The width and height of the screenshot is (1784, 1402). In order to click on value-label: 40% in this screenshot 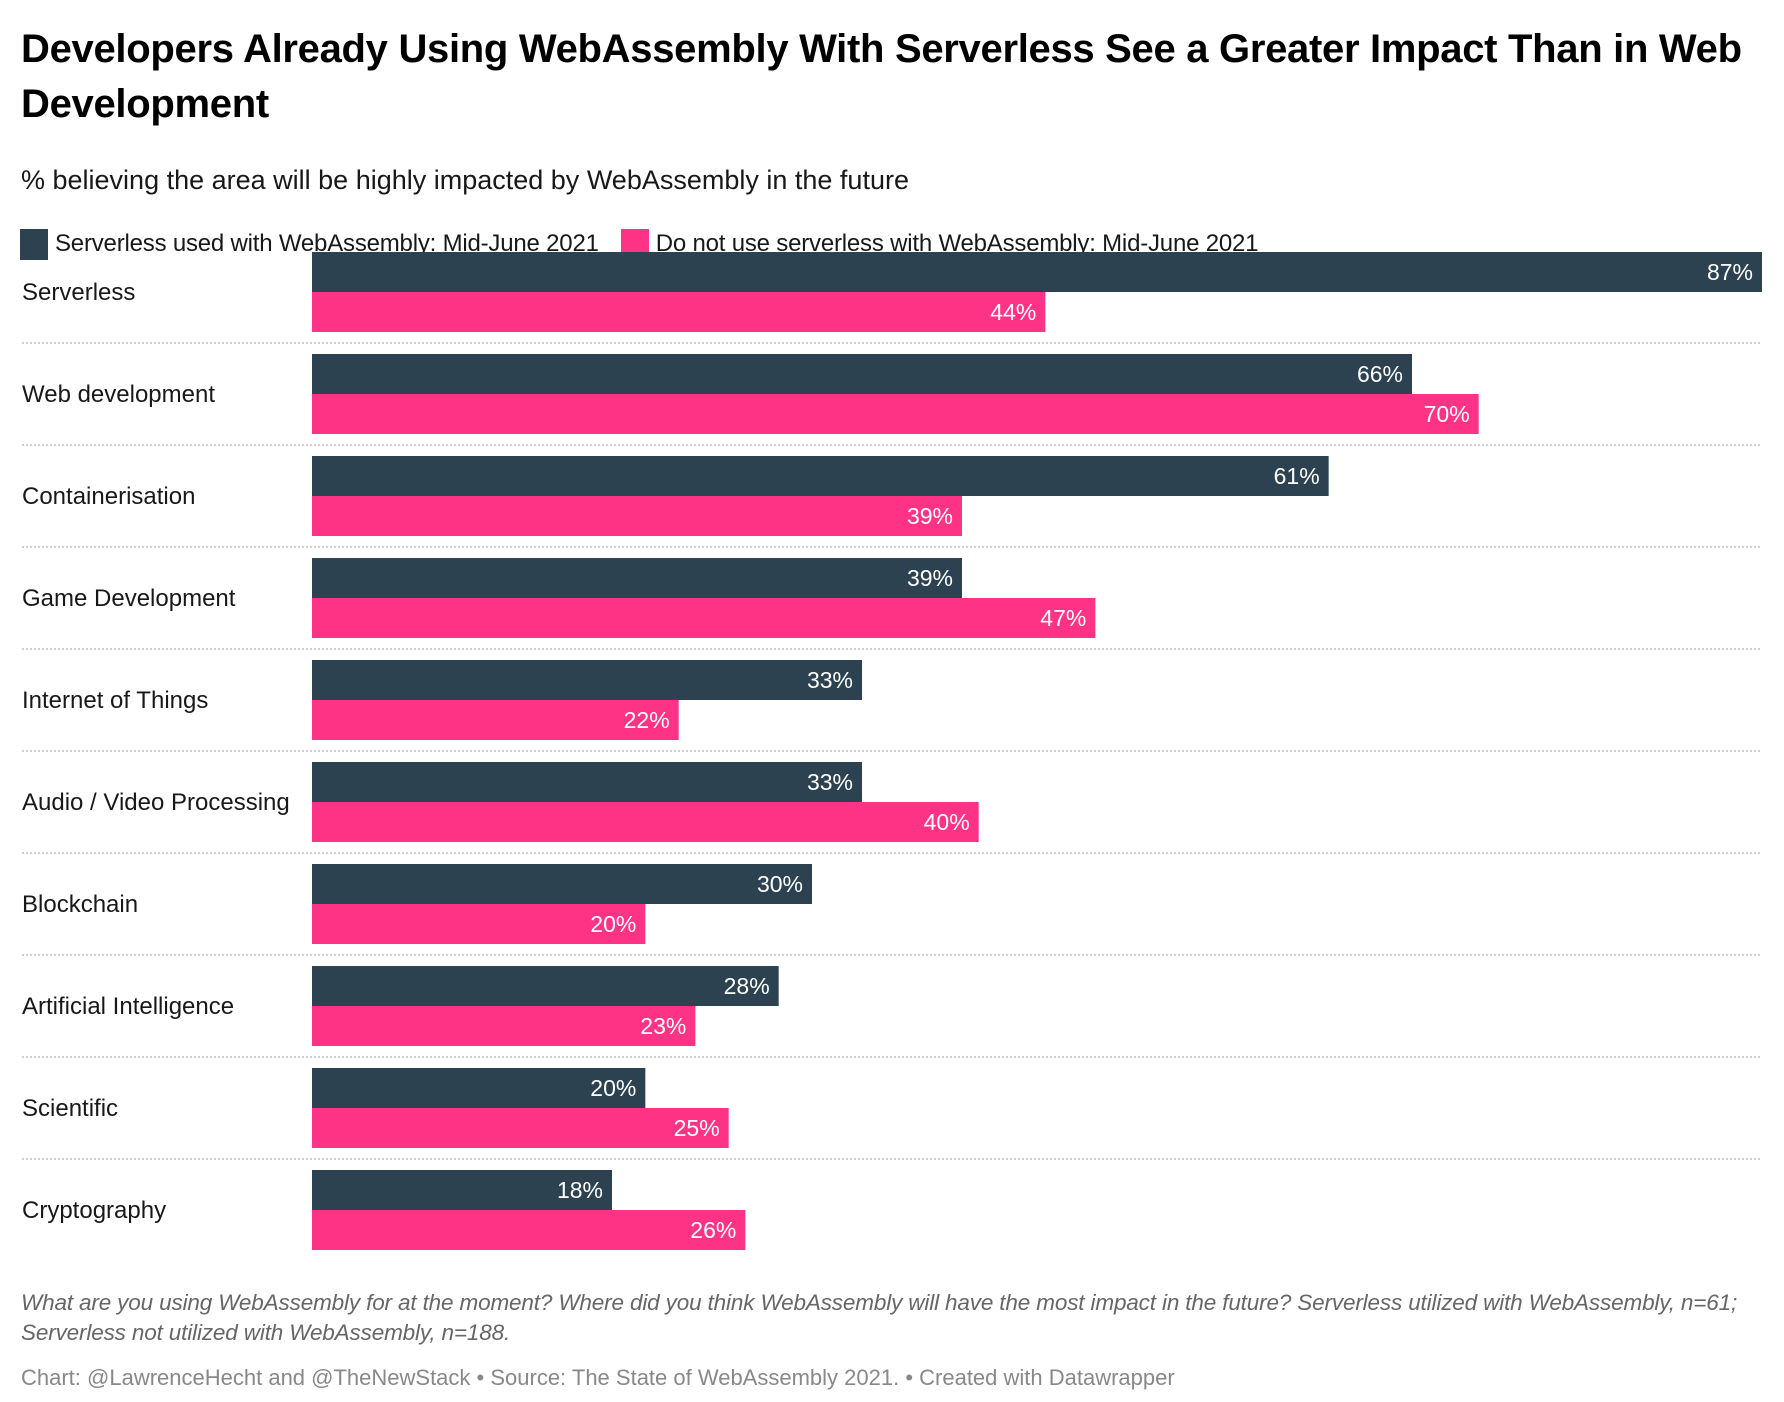, I will do `click(947, 822)`.